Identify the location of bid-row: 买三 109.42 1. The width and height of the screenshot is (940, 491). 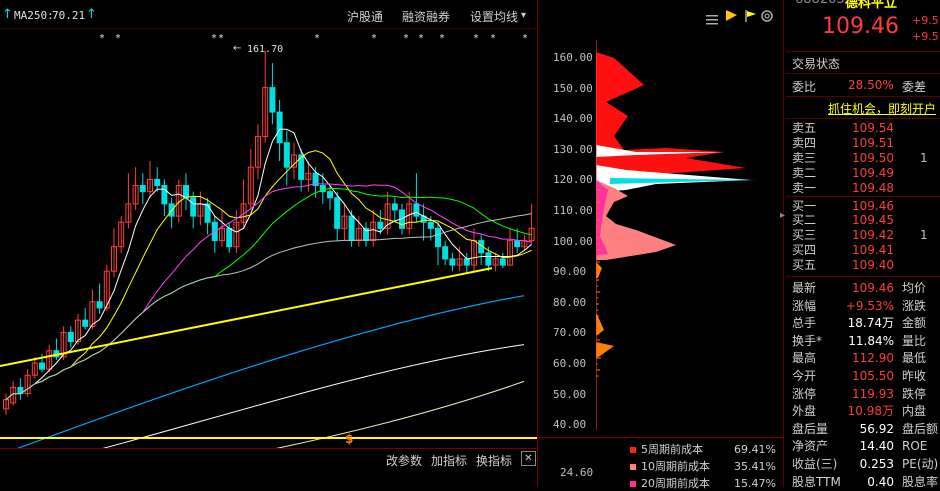
(865, 235).